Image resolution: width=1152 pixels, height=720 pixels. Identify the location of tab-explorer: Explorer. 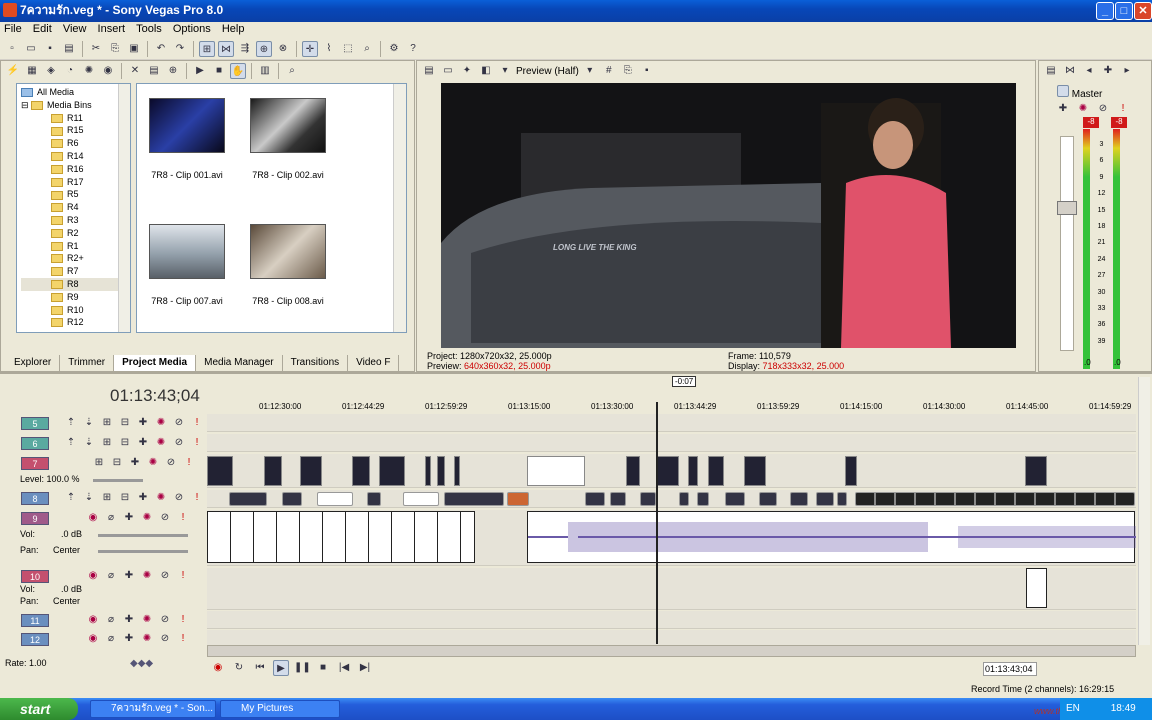
(33, 363).